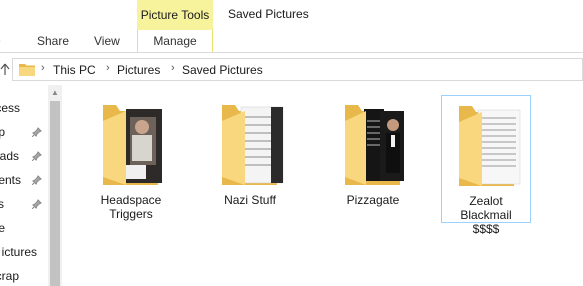 The height and width of the screenshot is (286, 583). What do you see at coordinates (297, 69) in the screenshot?
I see `address-bar: › This PC › Pictures › Saved Pictures` at bounding box center [297, 69].